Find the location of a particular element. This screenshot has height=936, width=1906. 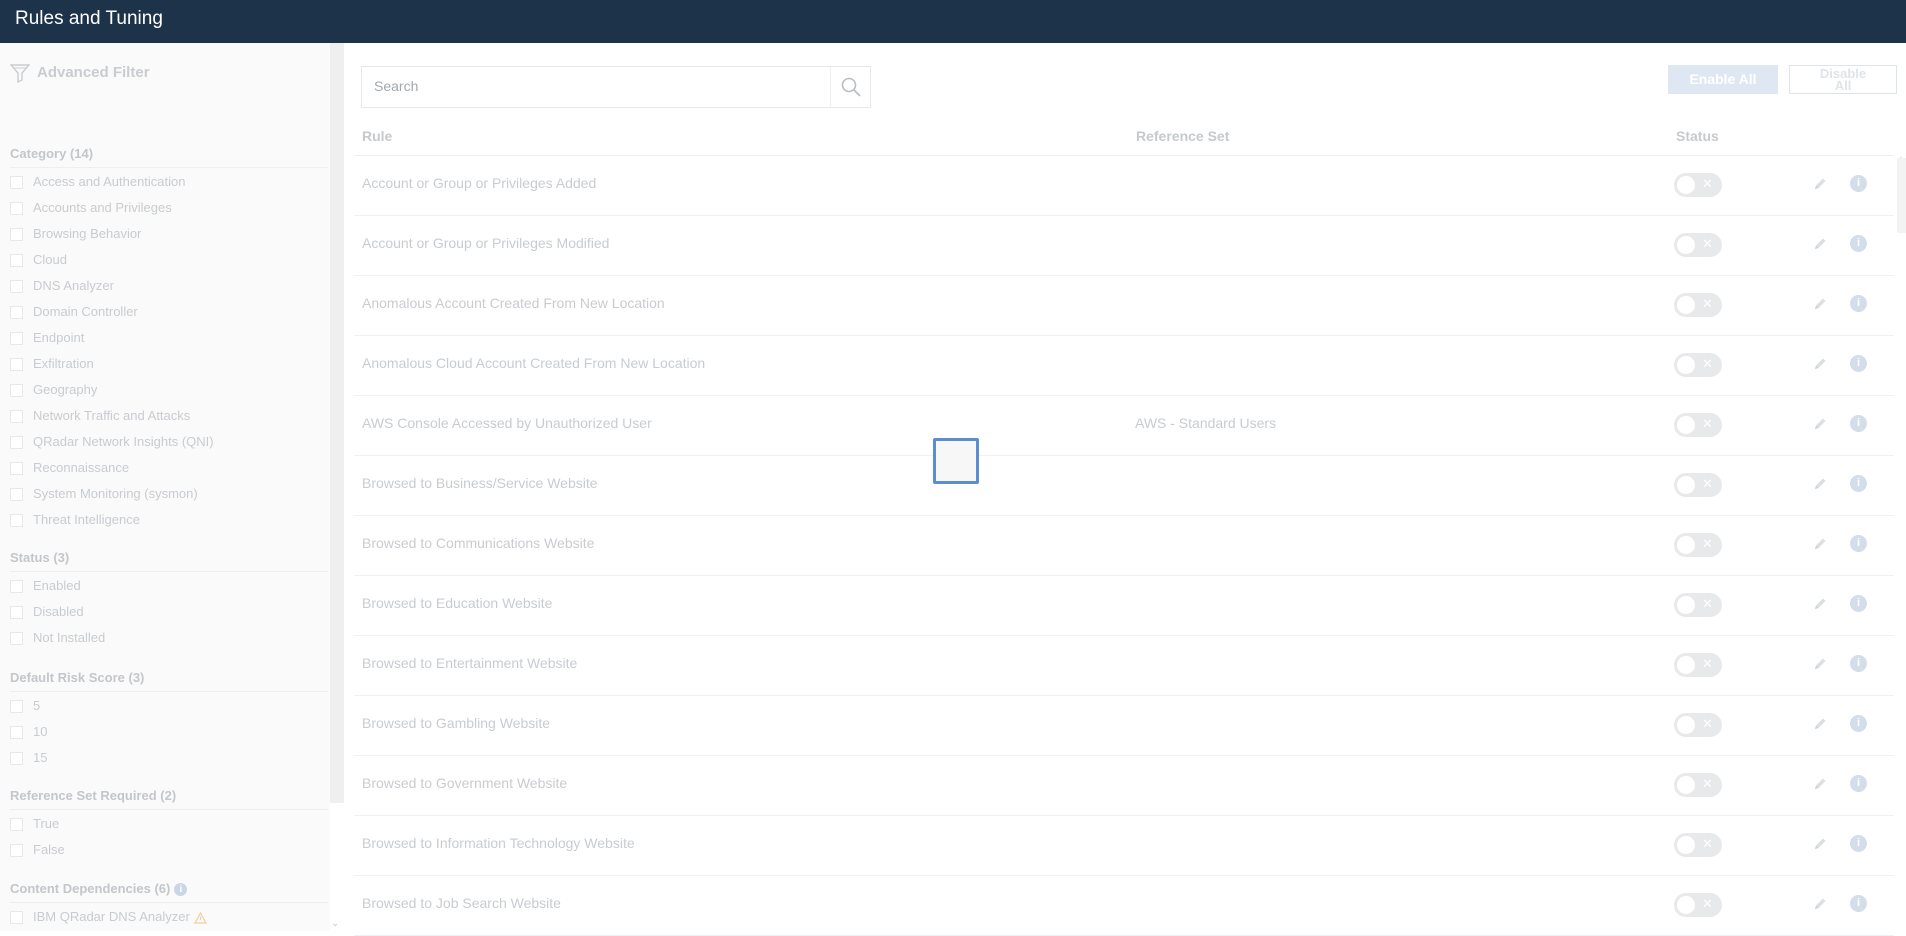

content-dependencies-info-icon: i is located at coordinates (181, 890).